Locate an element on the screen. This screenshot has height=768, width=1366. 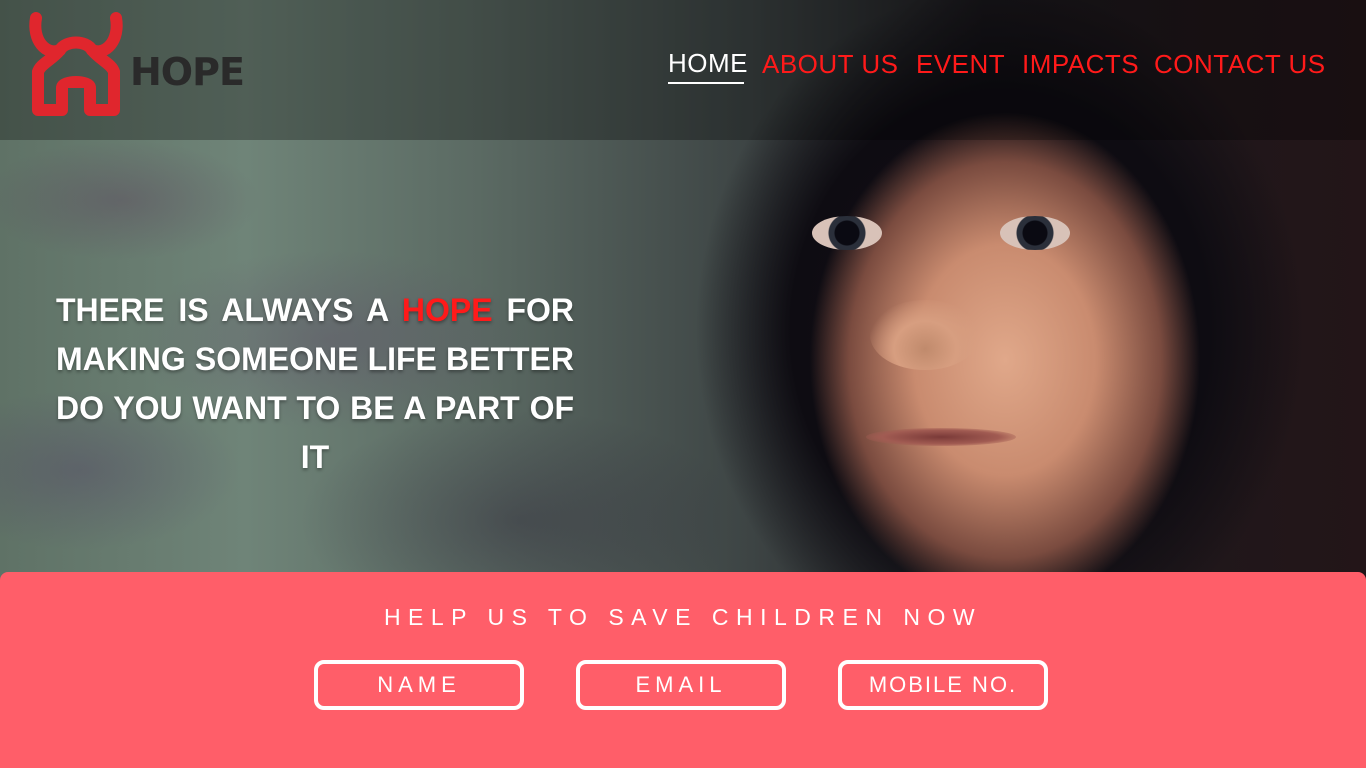
nav-about-us: ABOUT US is located at coordinates (830, 66).